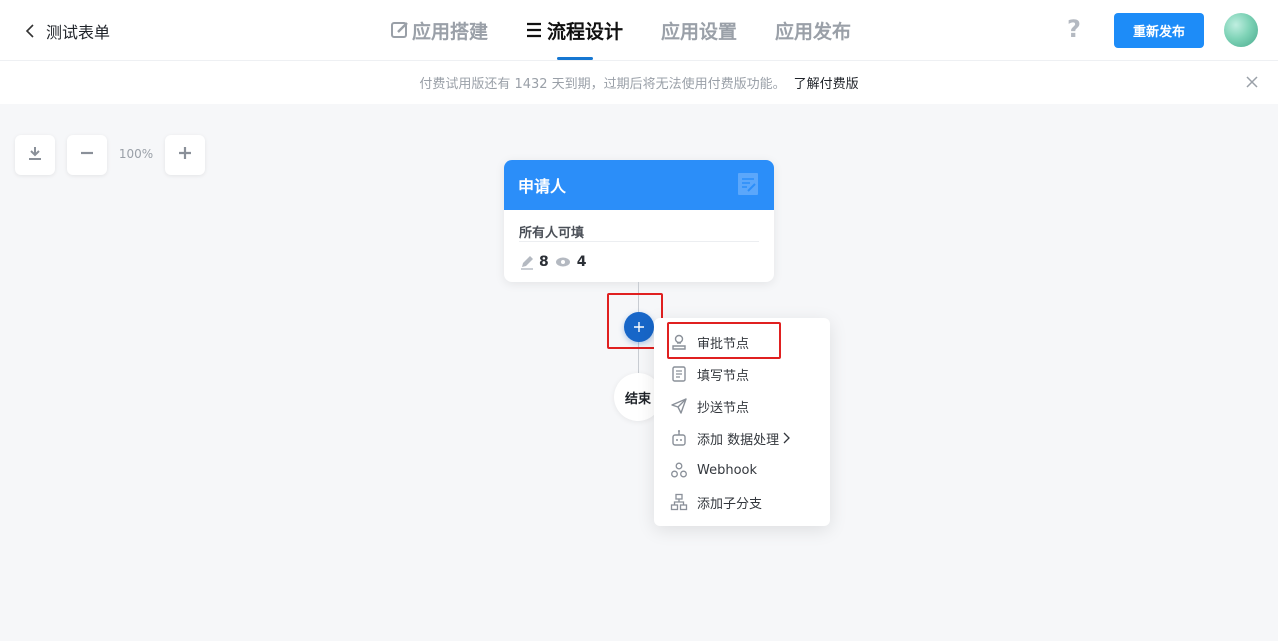 The width and height of the screenshot is (1278, 641). I want to click on menu-item-label: 添加 数据处理, so click(738, 440).